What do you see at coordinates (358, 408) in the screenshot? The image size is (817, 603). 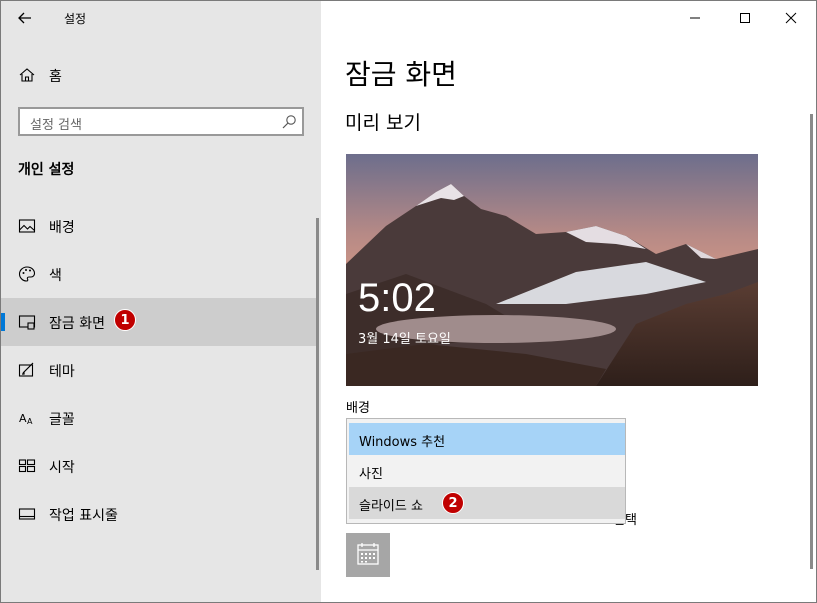 I see `background-label: 배경` at bounding box center [358, 408].